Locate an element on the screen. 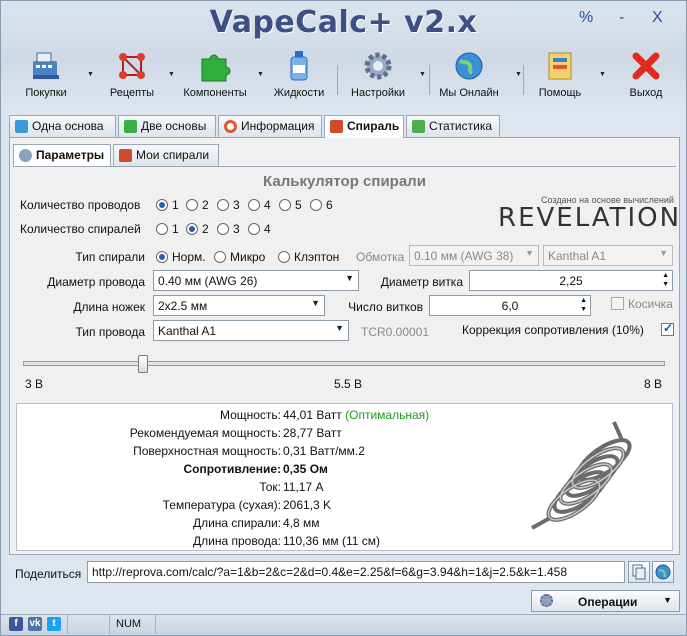  toolbar-settings-button: Настройки ▼ is located at coordinates (386, 74).